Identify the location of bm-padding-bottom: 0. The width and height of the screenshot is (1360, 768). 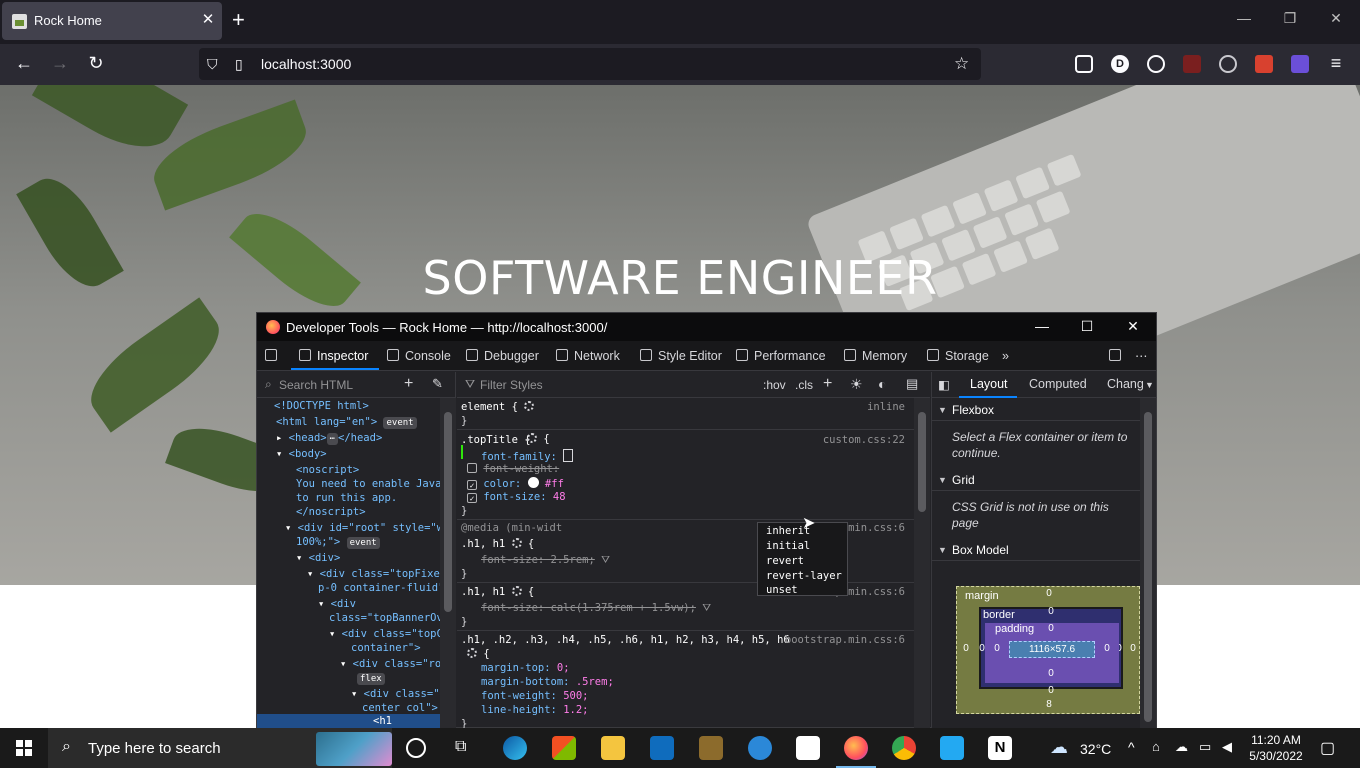
(1051, 673).